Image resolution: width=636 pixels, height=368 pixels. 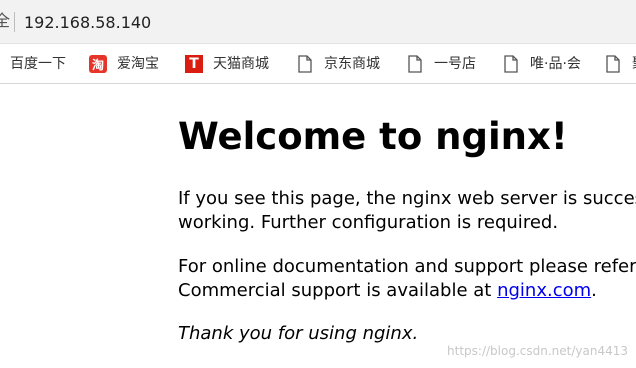 I want to click on bookmark-label: 爱淘宝, so click(x=138, y=64).